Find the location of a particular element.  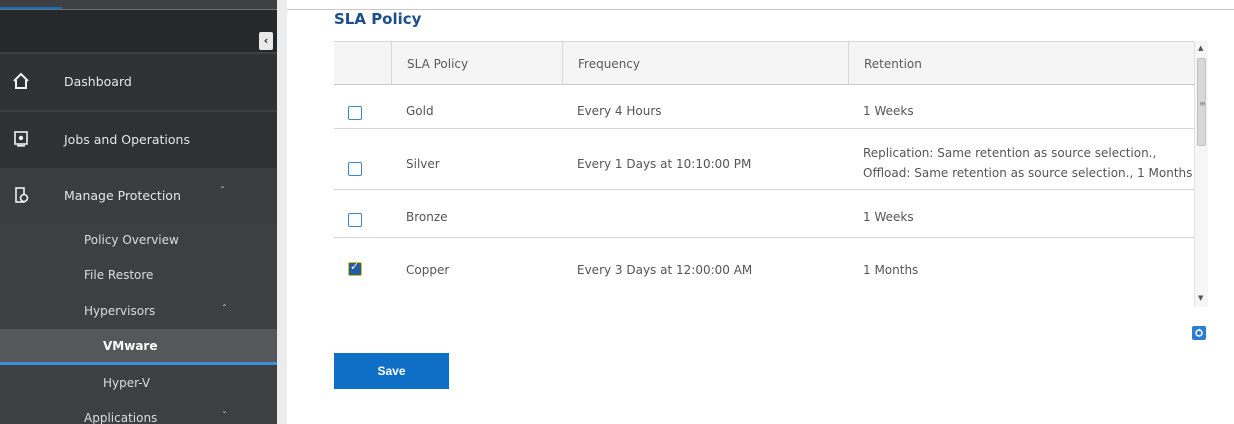

policy-name: Bronze is located at coordinates (427, 217).